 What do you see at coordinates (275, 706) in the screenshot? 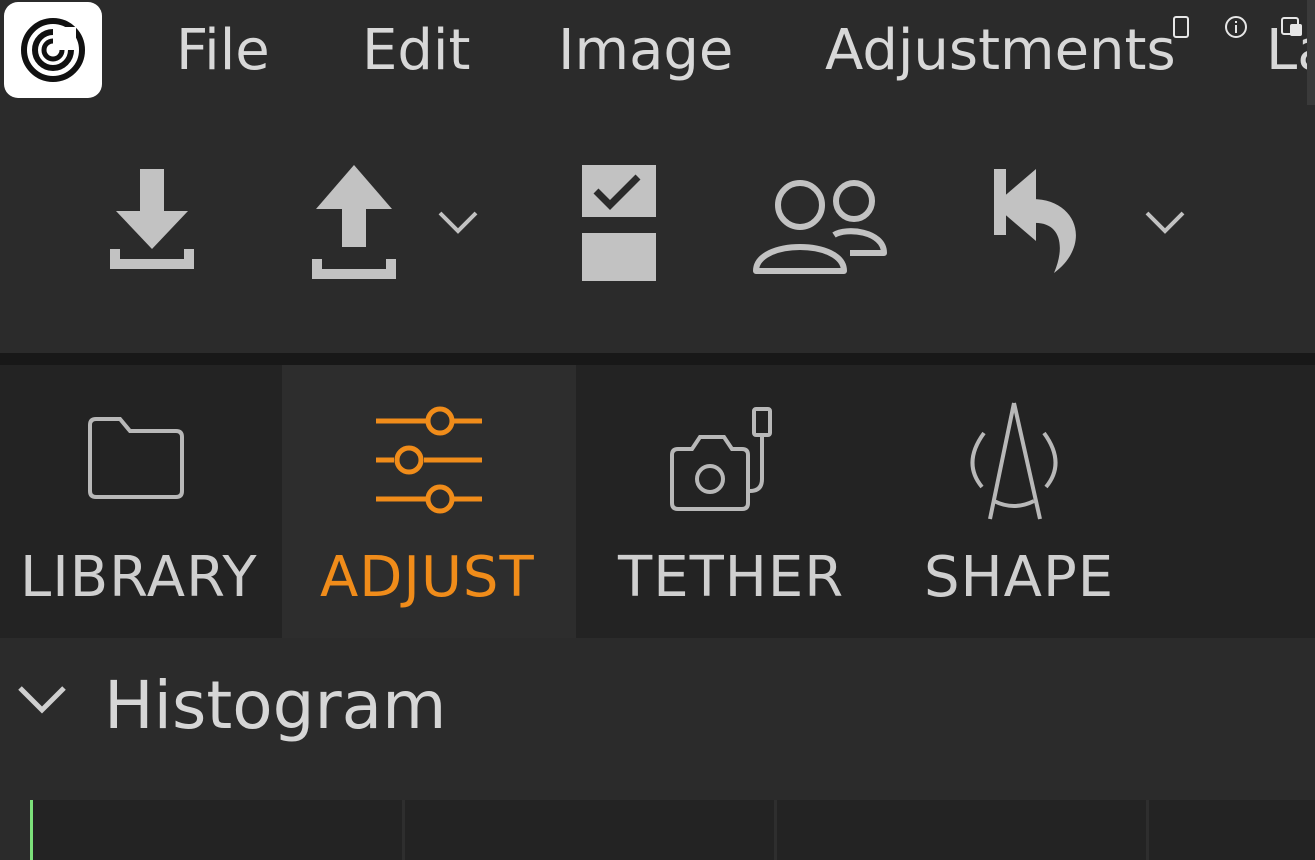
I see `histogram-panel-title: Histogram` at bounding box center [275, 706].